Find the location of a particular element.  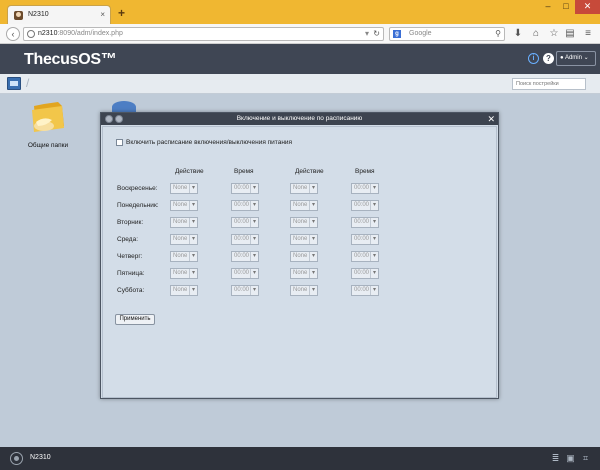

url-bar: n2310:8090/adm/index.php ▾ ↻ is located at coordinates (203, 34).